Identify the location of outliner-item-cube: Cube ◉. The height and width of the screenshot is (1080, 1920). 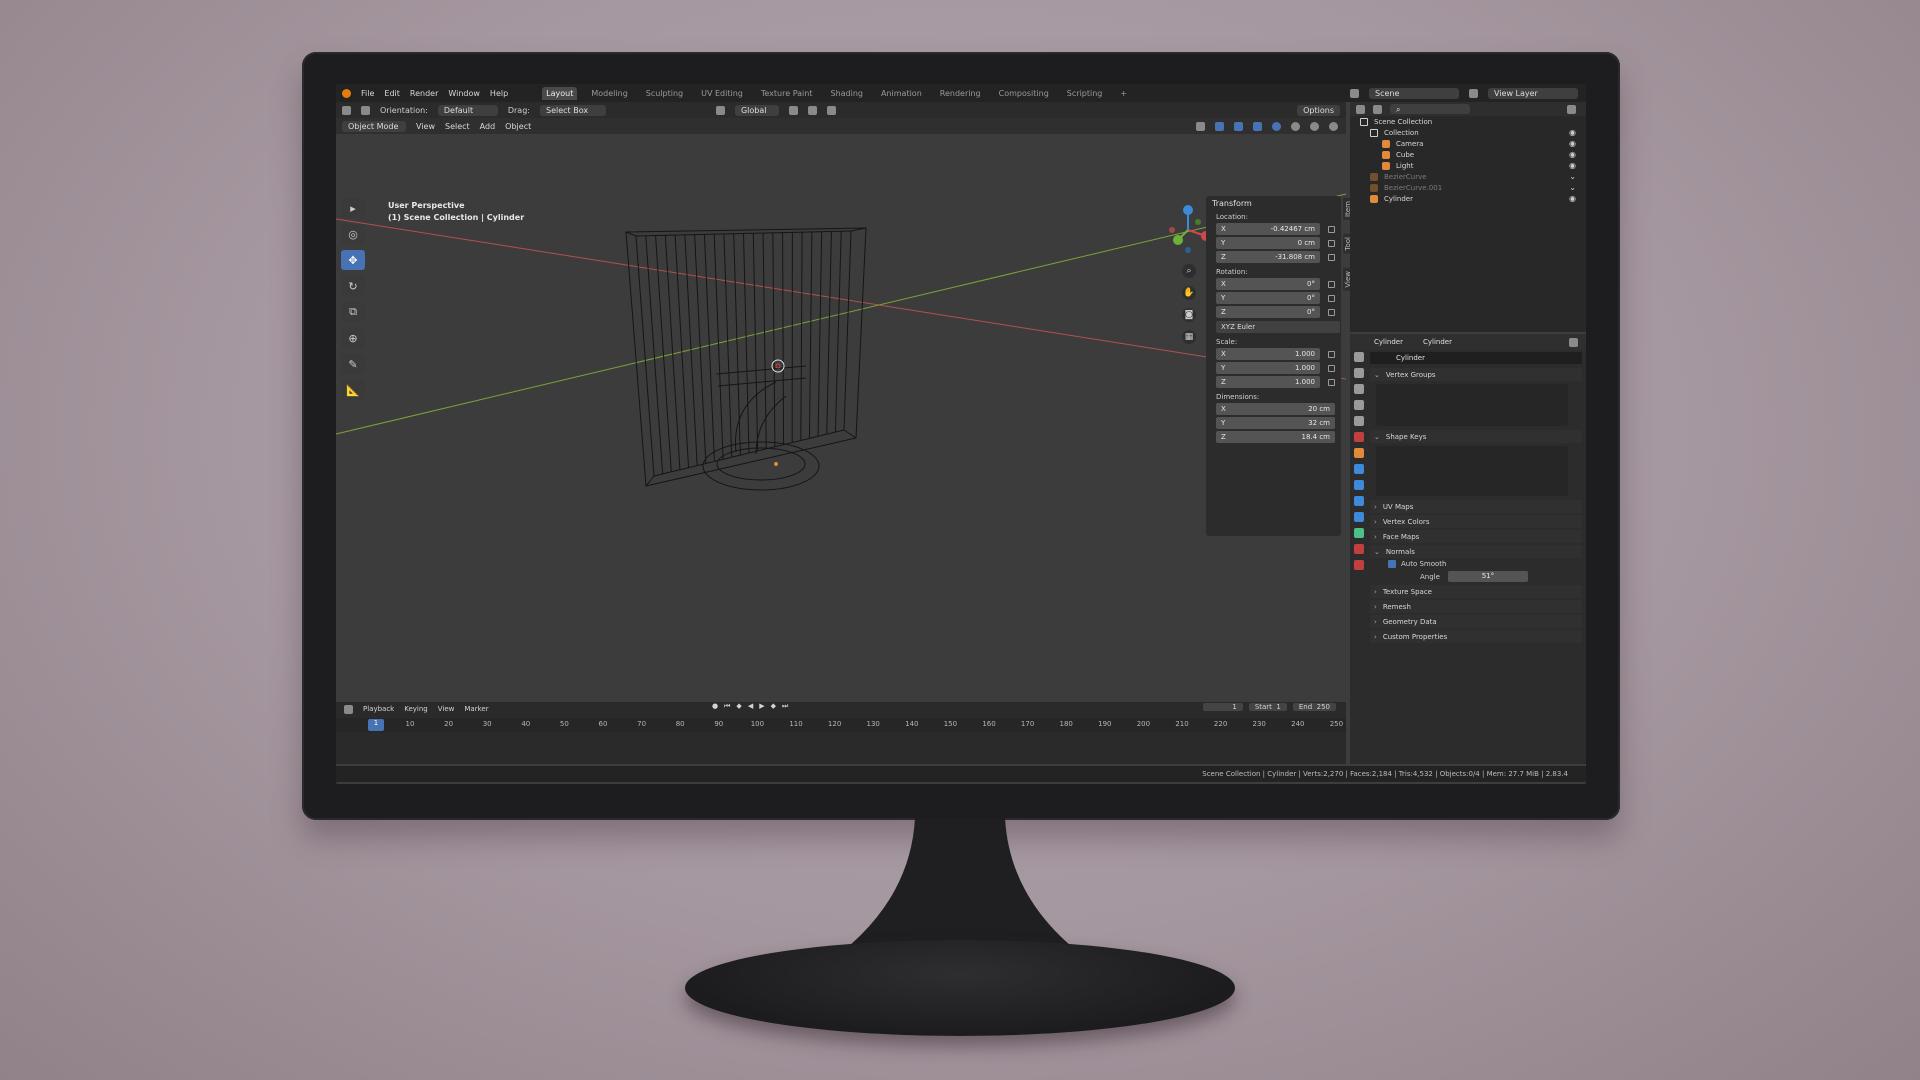
(1468, 154).